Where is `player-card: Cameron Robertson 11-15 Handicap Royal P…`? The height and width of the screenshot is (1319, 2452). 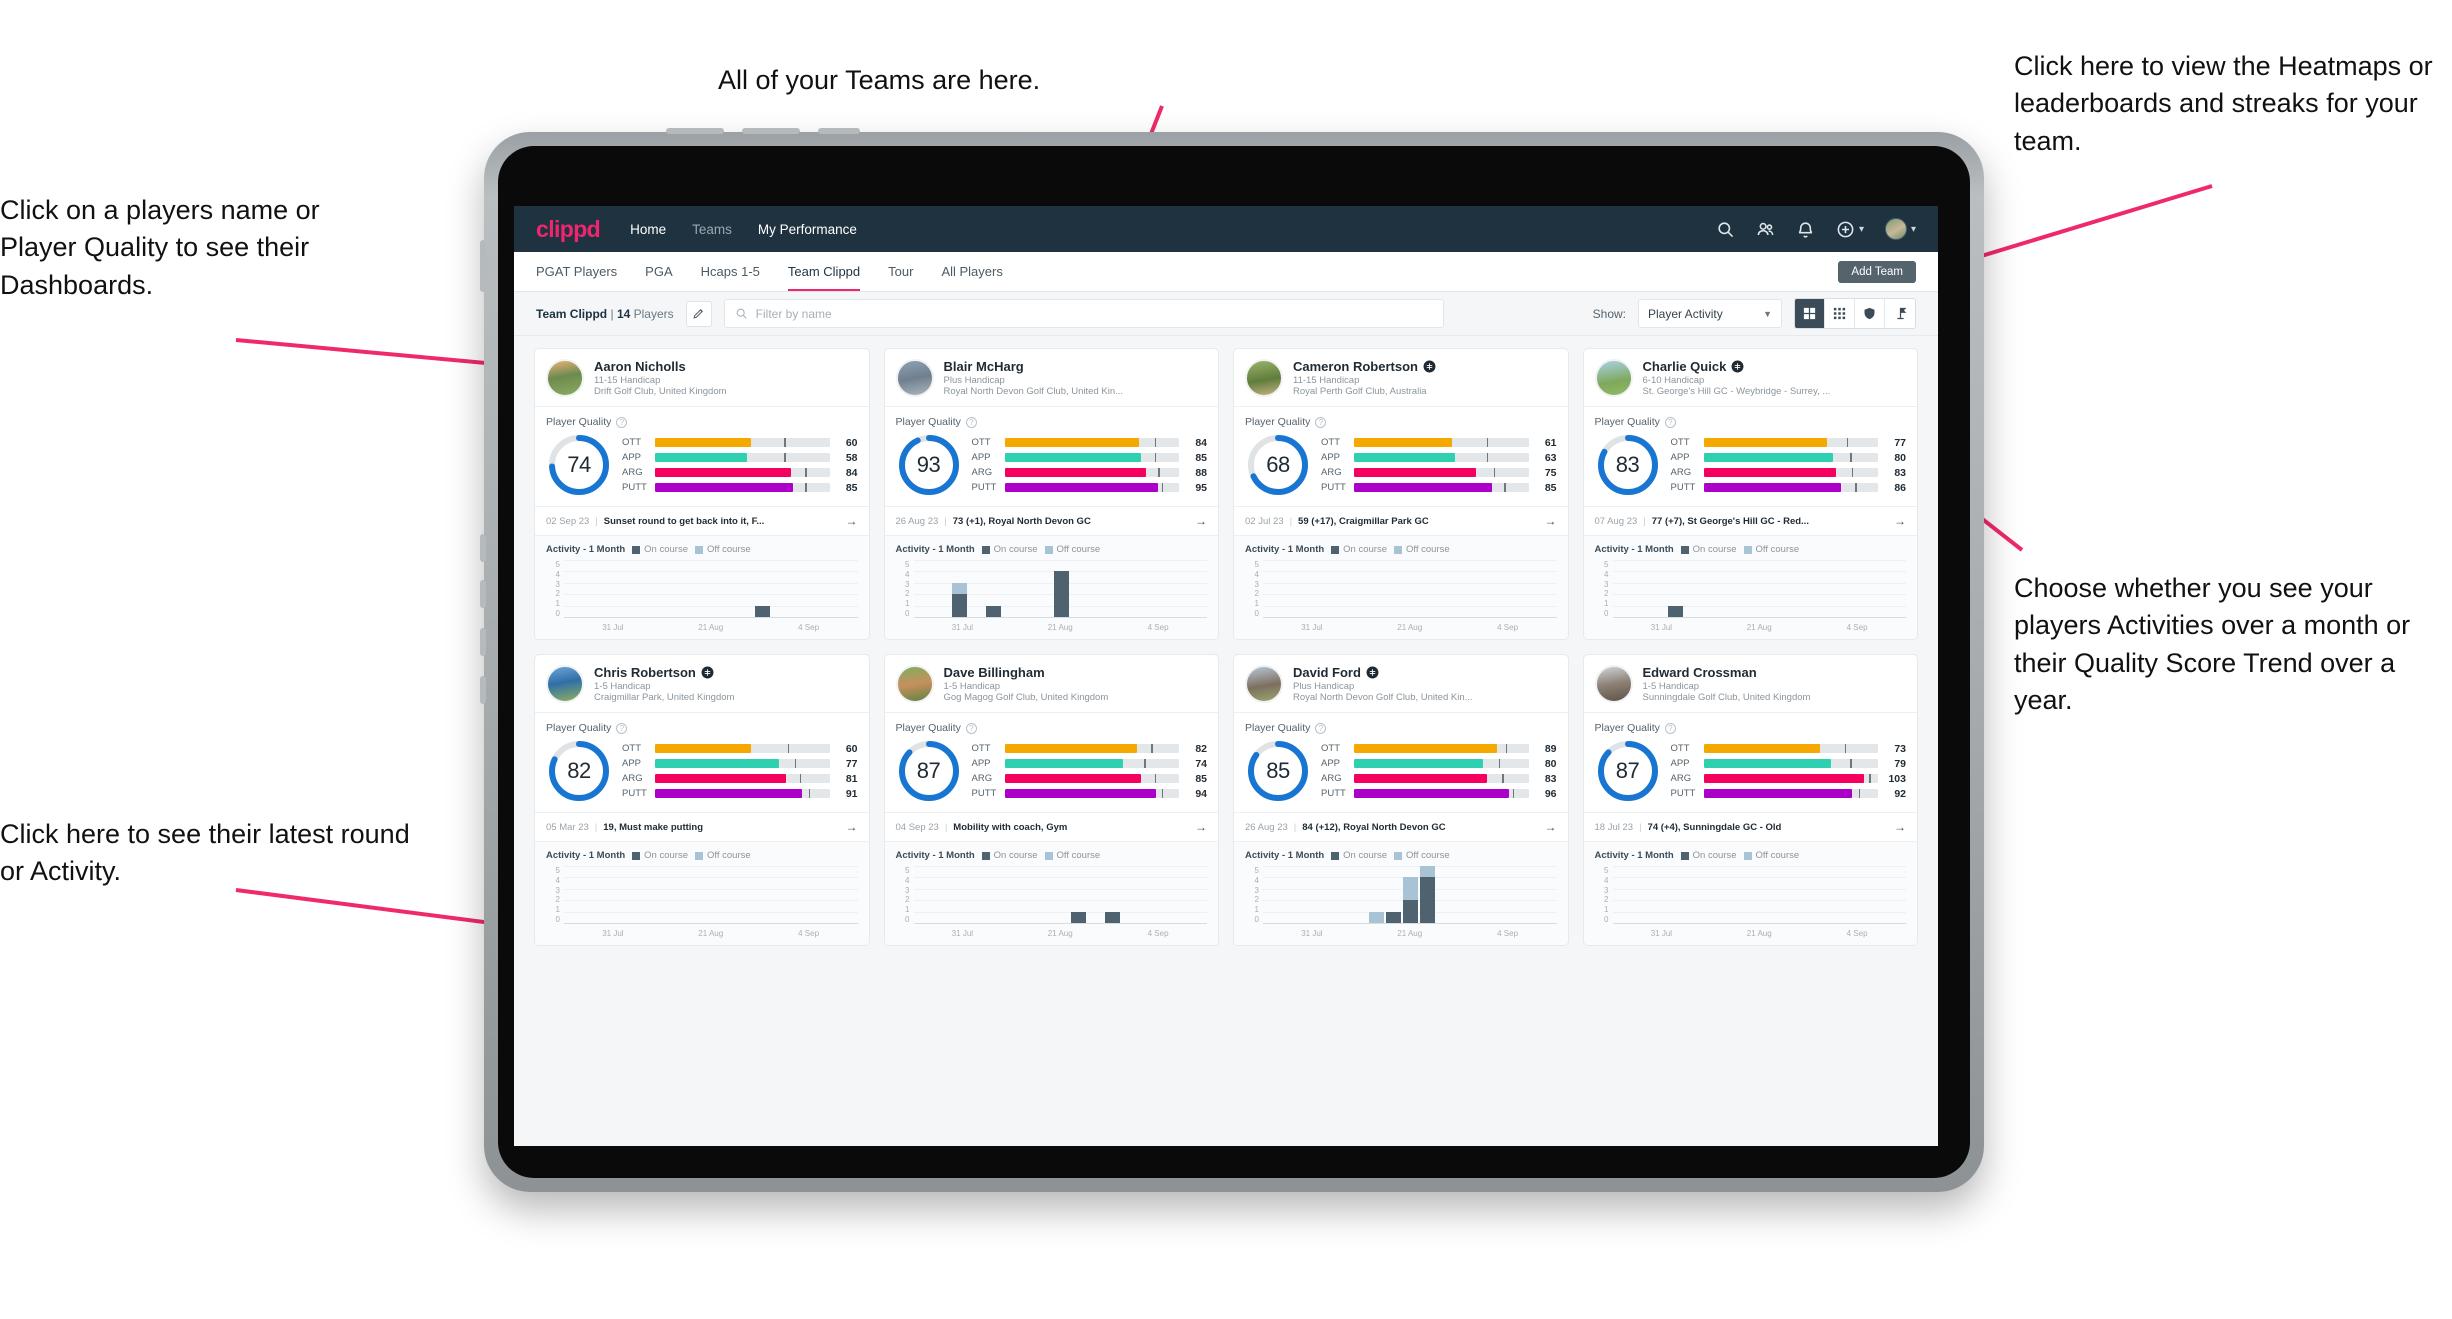
player-card: Cameron Robertson 11-15 Handicap Royal P… is located at coordinates (1401, 494).